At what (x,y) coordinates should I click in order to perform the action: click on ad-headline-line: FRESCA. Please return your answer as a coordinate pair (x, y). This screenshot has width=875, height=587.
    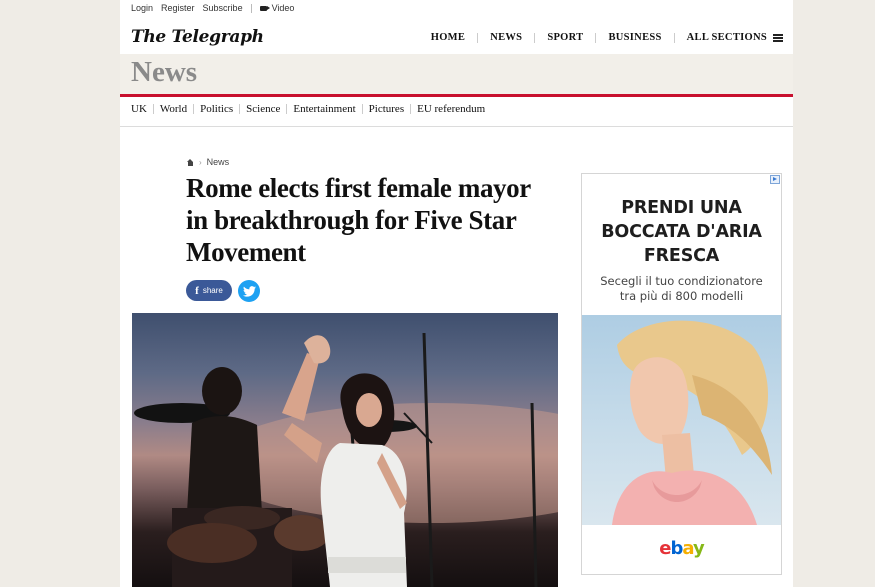
    Looking at the image, I should click on (681, 256).